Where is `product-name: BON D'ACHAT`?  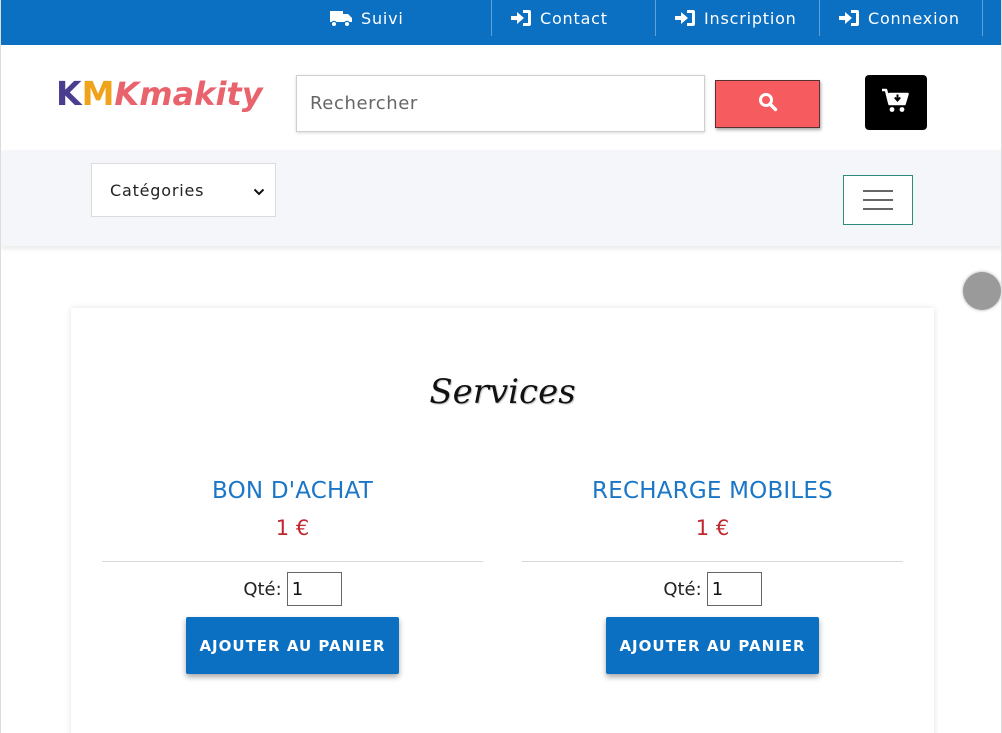
product-name: BON D'ACHAT is located at coordinates (292, 491).